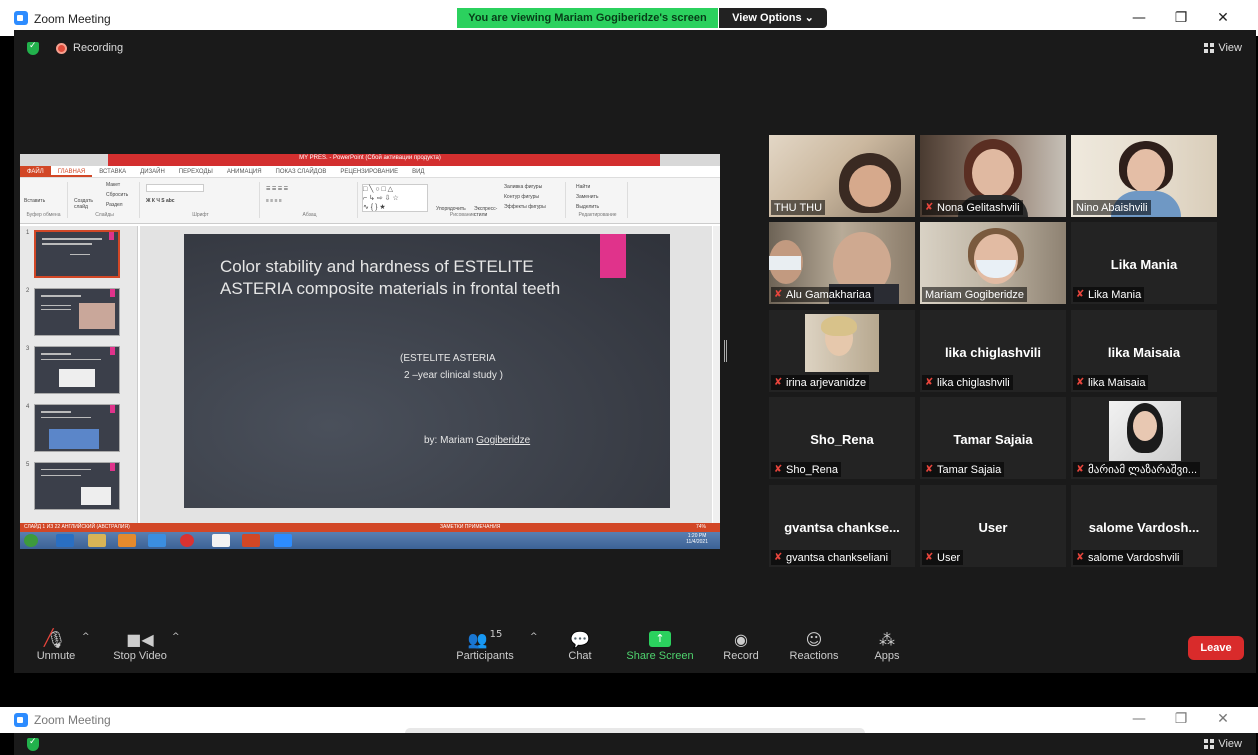 The width and height of the screenshot is (1258, 755). I want to click on slide-thumbnails: 1 2 3 4 5, so click(79, 374).